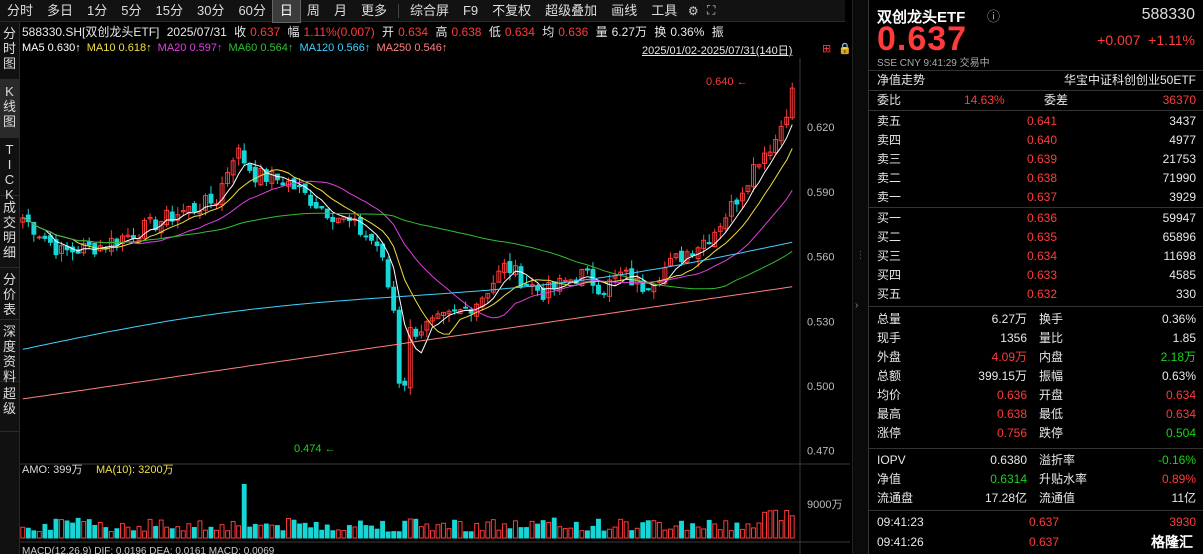 The image size is (1203, 554). I want to click on ask-row: 卖一 0.637 3929, so click(1036, 197).